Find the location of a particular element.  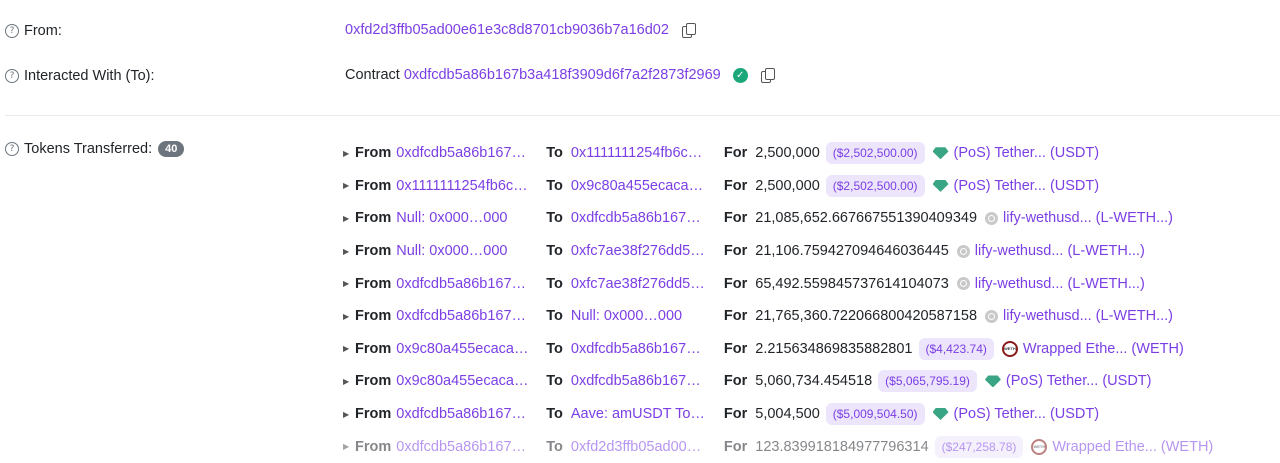

usd-value-badge: ($5,009,504.50) is located at coordinates (875, 414).